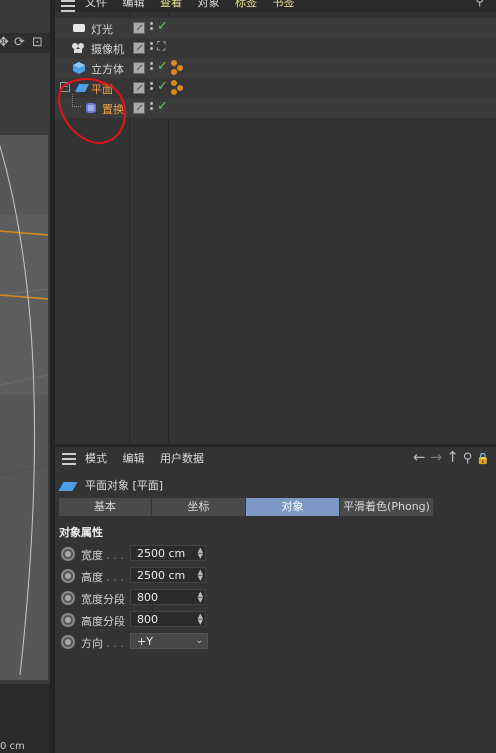 The height and width of the screenshot is (753, 496). What do you see at coordinates (182, 458) in the screenshot?
I see `menu-user-data: 用户数据` at bounding box center [182, 458].